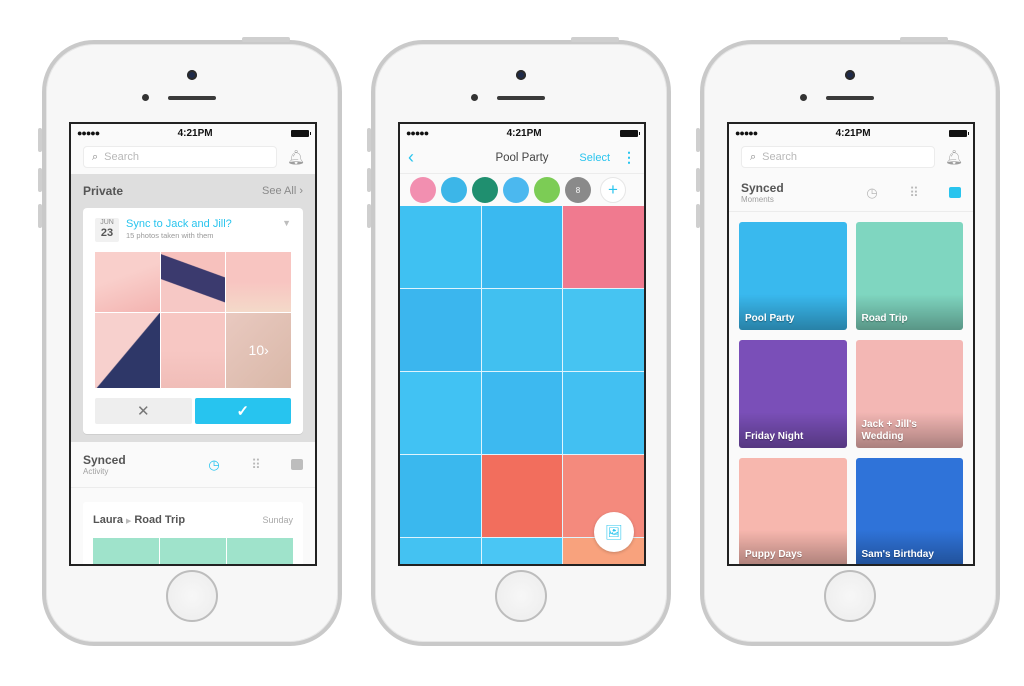 The height and width of the screenshot is (686, 1024). What do you see at coordinates (629, 157) in the screenshot?
I see `more-options-icon: ⋮` at bounding box center [629, 157].